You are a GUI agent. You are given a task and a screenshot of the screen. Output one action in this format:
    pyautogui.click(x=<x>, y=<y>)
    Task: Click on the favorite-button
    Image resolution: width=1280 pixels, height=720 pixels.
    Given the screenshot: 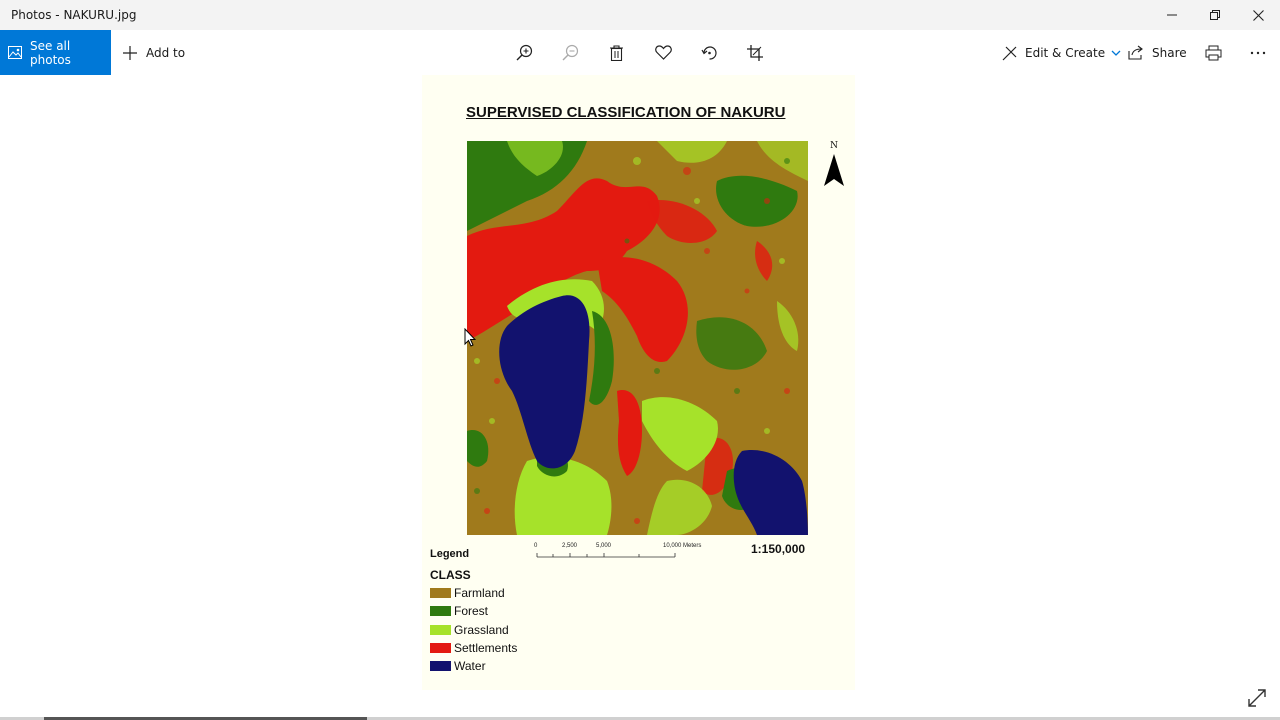 What is the action you would take?
    pyautogui.click(x=663, y=52)
    